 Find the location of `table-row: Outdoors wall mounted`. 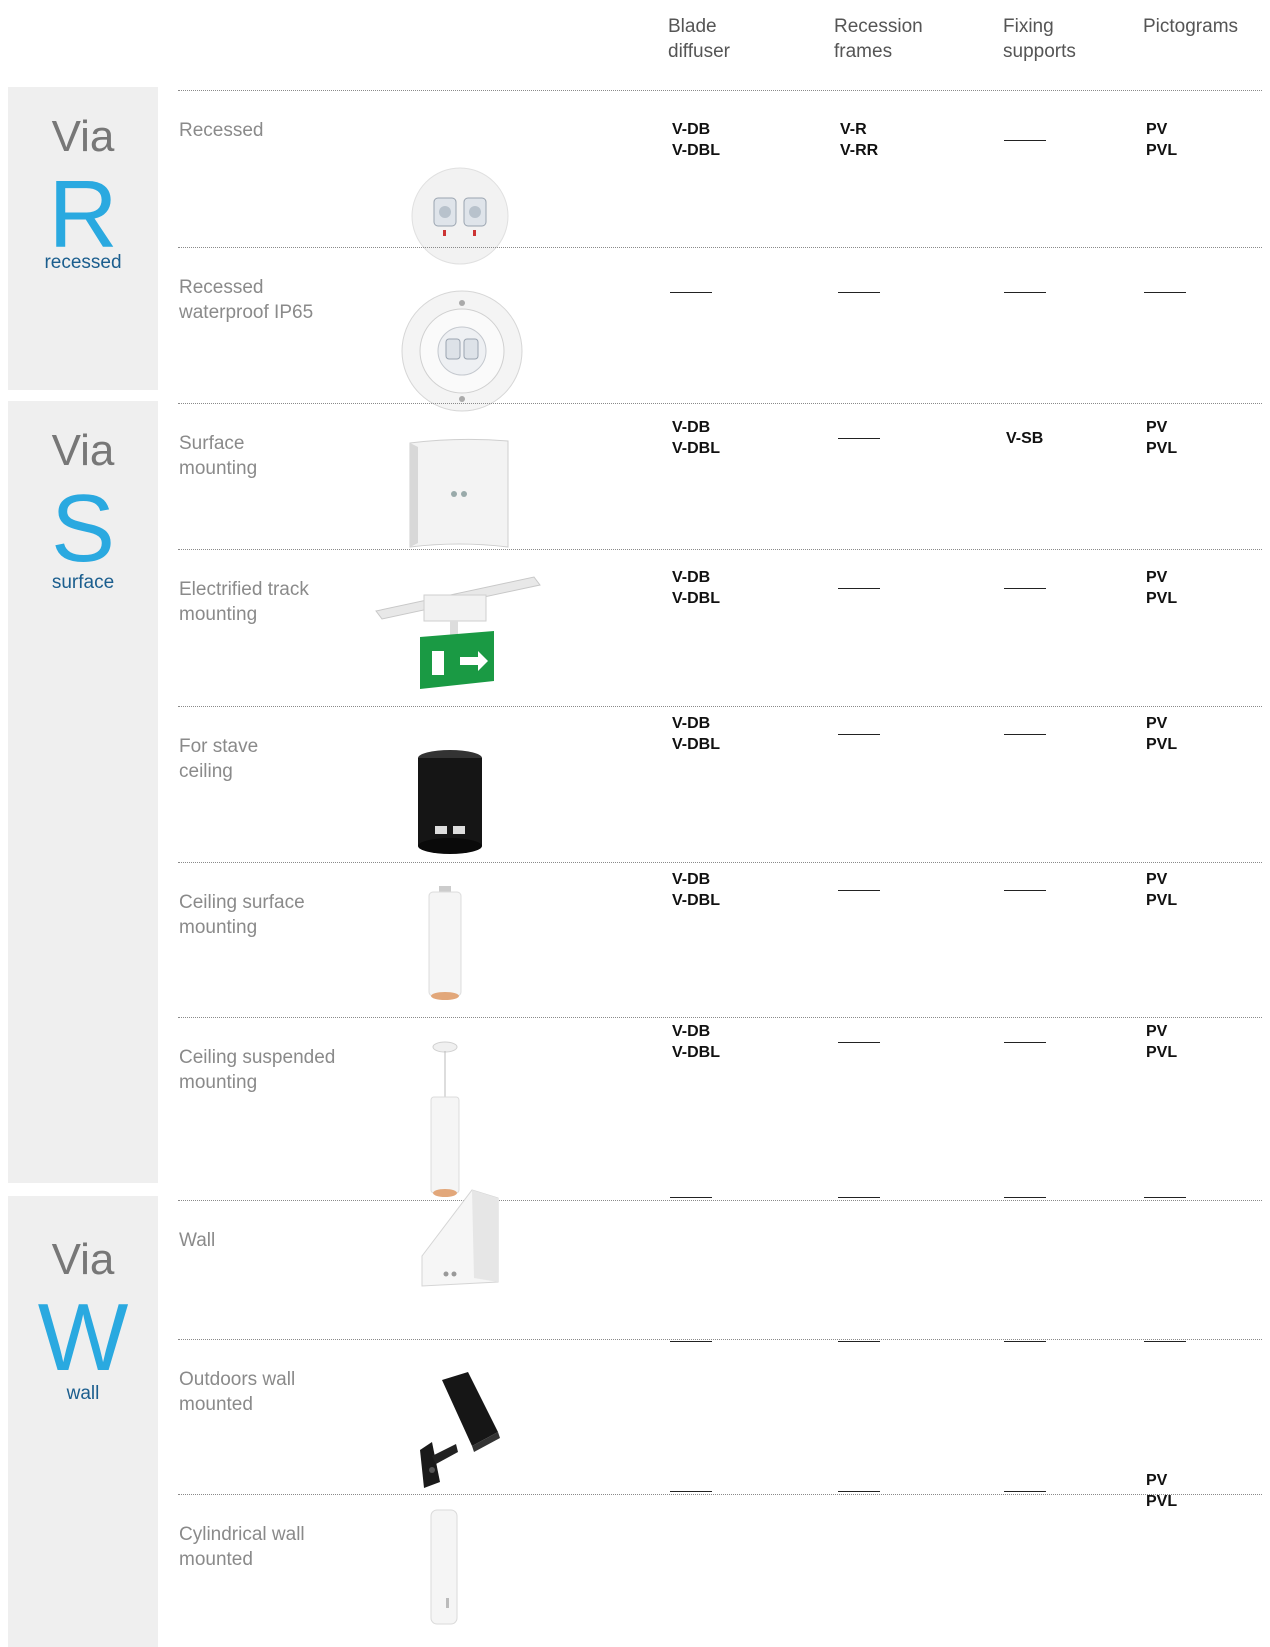

table-row: Outdoors wall mounted is located at coordinates (635, 1416).